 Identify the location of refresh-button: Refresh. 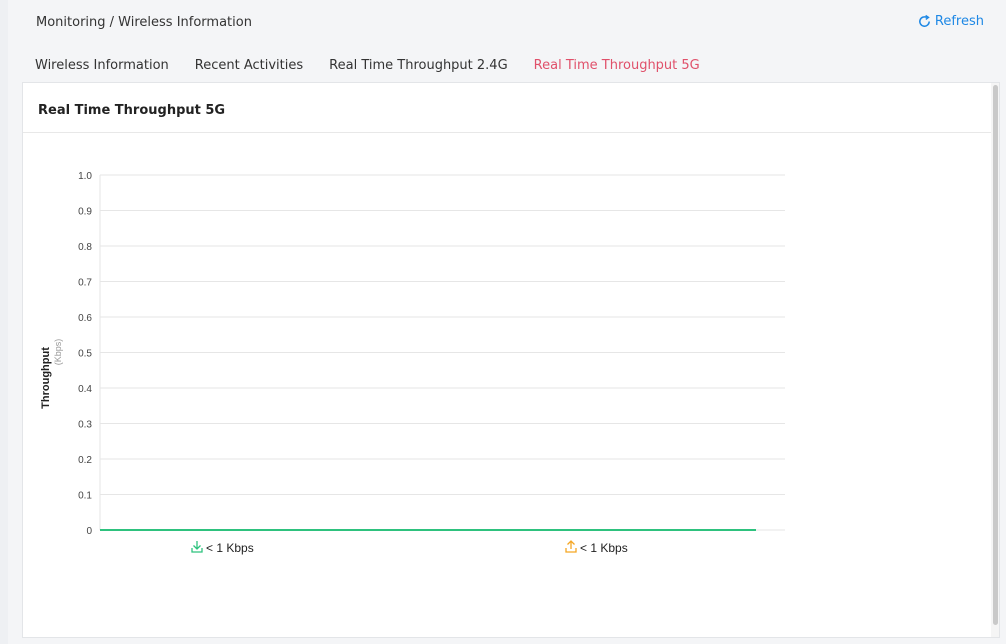
(950, 21).